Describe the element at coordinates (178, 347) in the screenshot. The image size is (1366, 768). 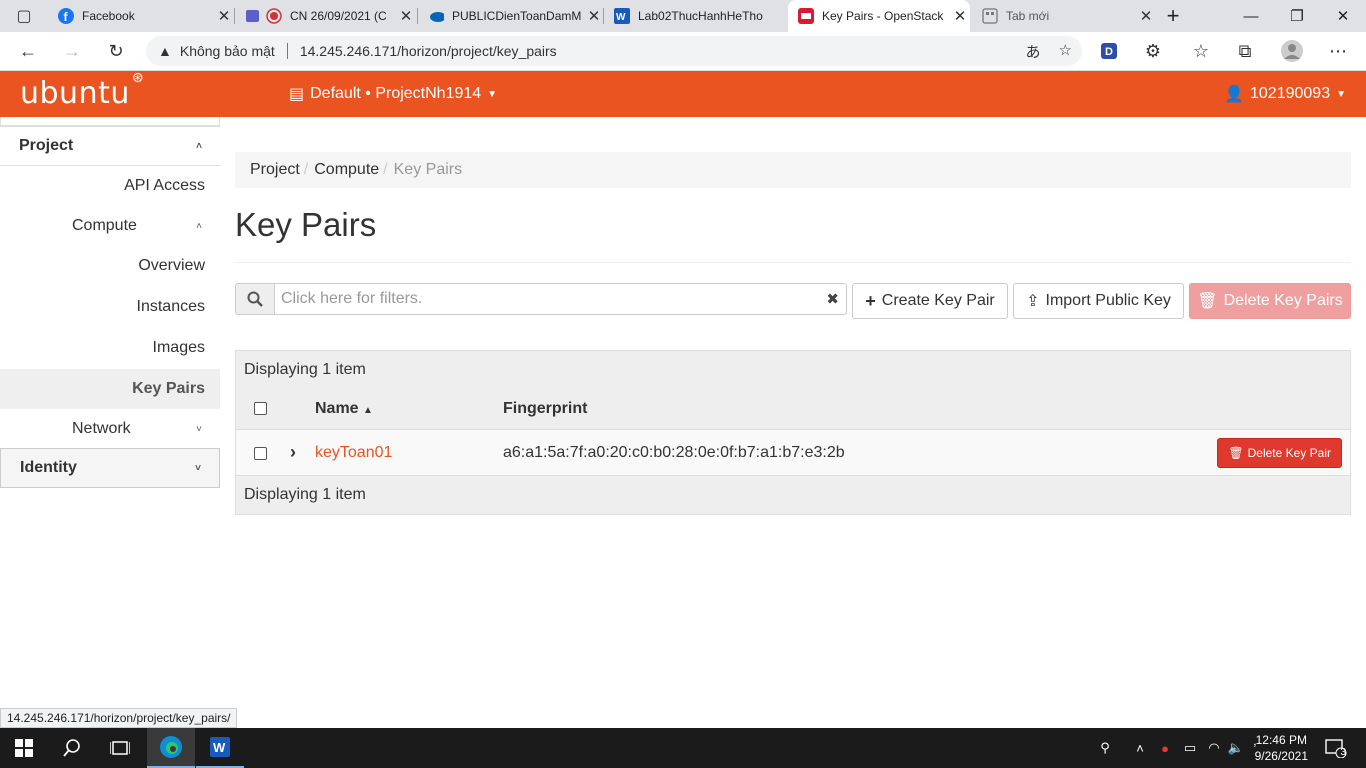
I see `sidebar-item-label: Images` at that location.